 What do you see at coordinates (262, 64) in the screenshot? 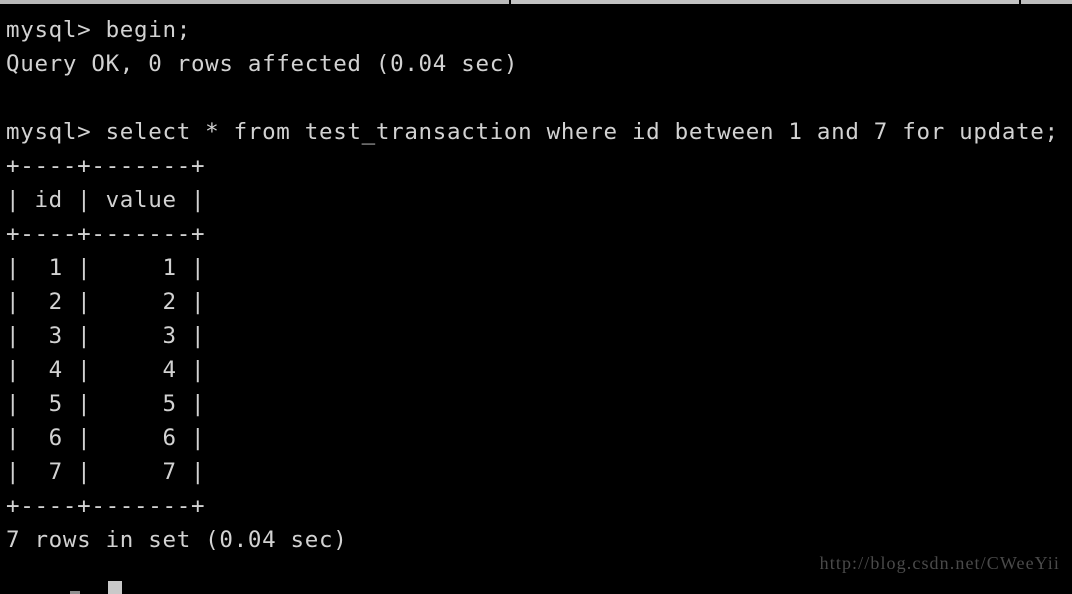
I see `terminal-line-result-query-ok: Query OK, 0 rows affected (0.04 sec)` at bounding box center [262, 64].